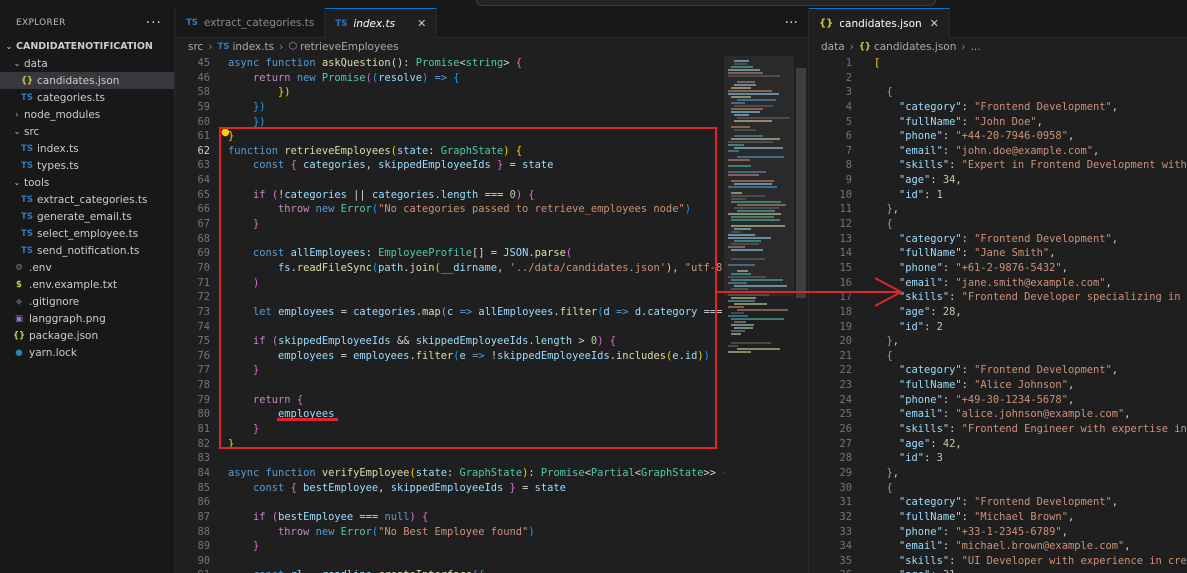  What do you see at coordinates (87, 63) in the screenshot?
I see `tree-item-data: ⌄ data` at bounding box center [87, 63].